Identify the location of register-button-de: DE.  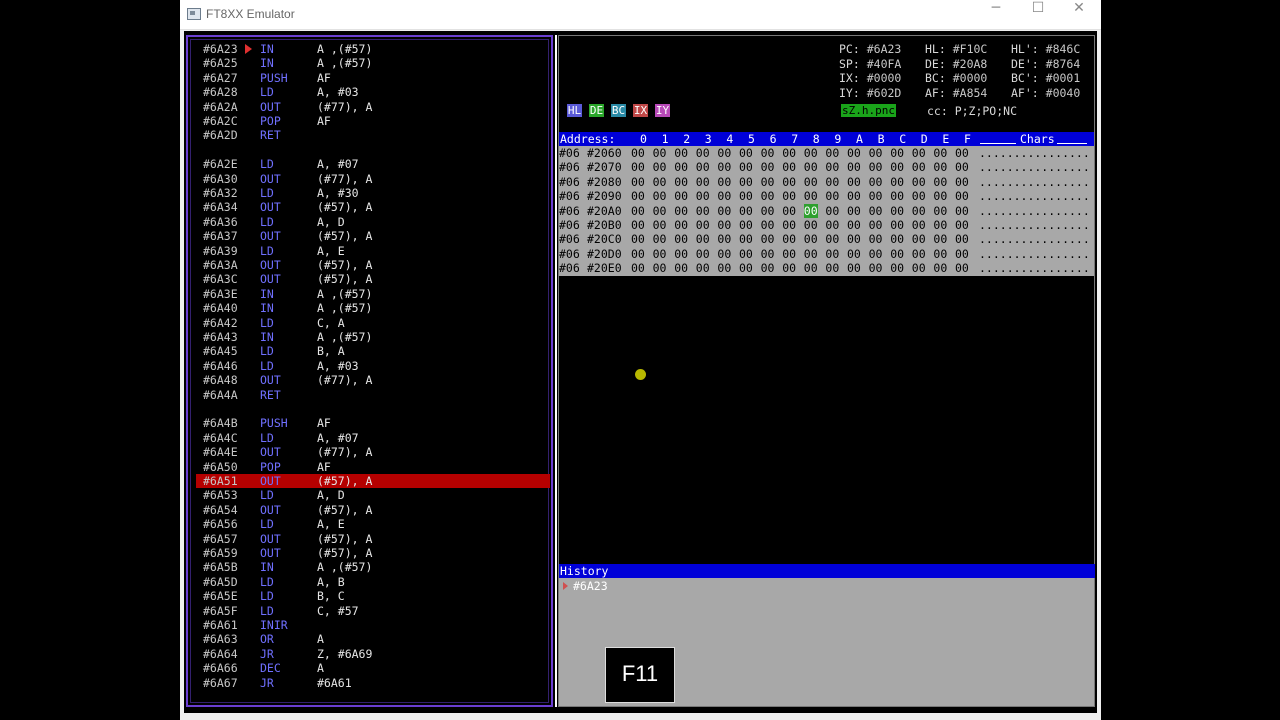
(596, 110).